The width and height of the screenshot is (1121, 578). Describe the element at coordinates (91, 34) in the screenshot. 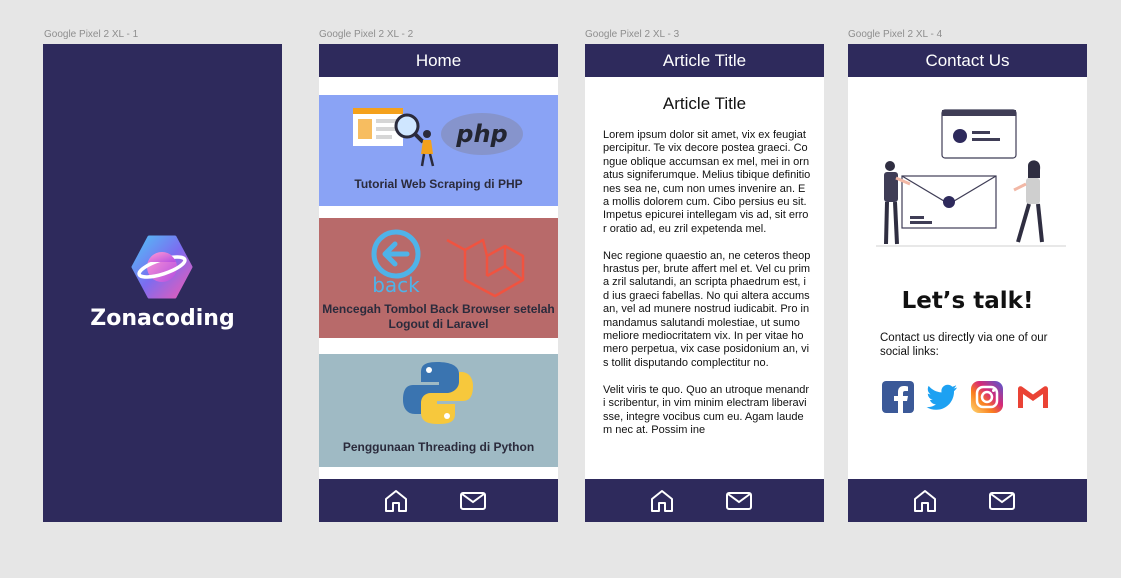

I see `frame-label-1: Google Pixel 2 XL - 1` at that location.